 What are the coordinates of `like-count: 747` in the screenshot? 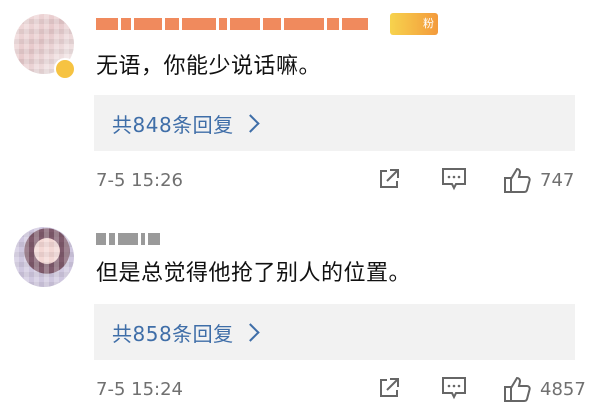 It's located at (557, 180).